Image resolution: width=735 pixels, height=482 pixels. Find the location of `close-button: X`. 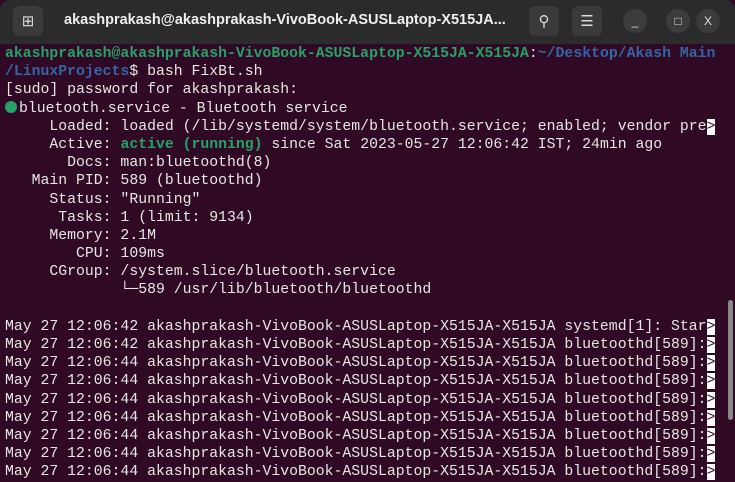

close-button: X is located at coordinates (708, 21).